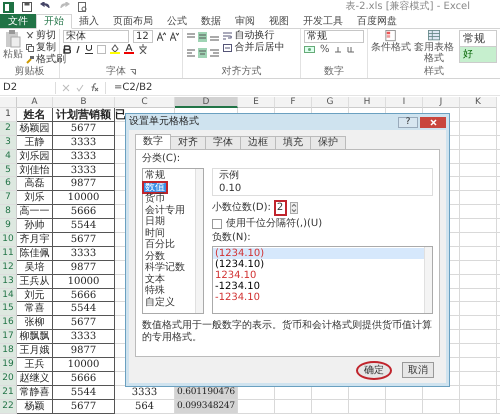 Image resolution: width=500 pixels, height=415 pixels. Describe the element at coordinates (8, 407) in the screenshot. I see `row-header: 22` at that location.